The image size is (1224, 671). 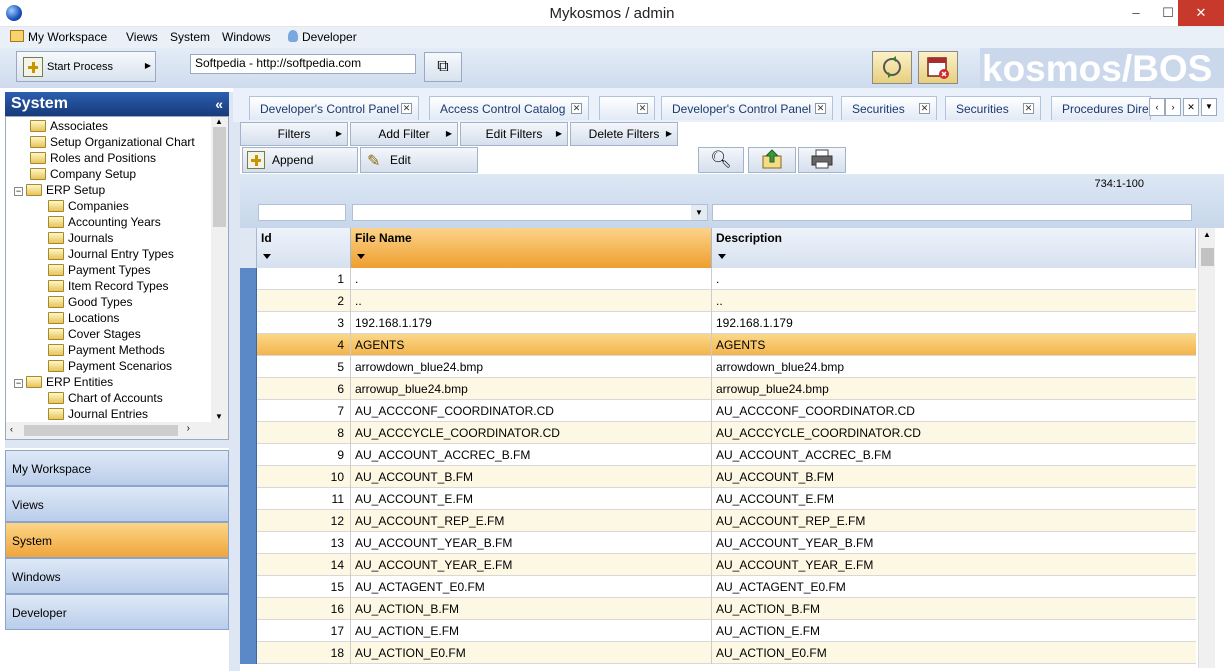 What do you see at coordinates (718, 323) in the screenshot?
I see `table-row: 3 192.168.1.179 192.168.1.179` at bounding box center [718, 323].